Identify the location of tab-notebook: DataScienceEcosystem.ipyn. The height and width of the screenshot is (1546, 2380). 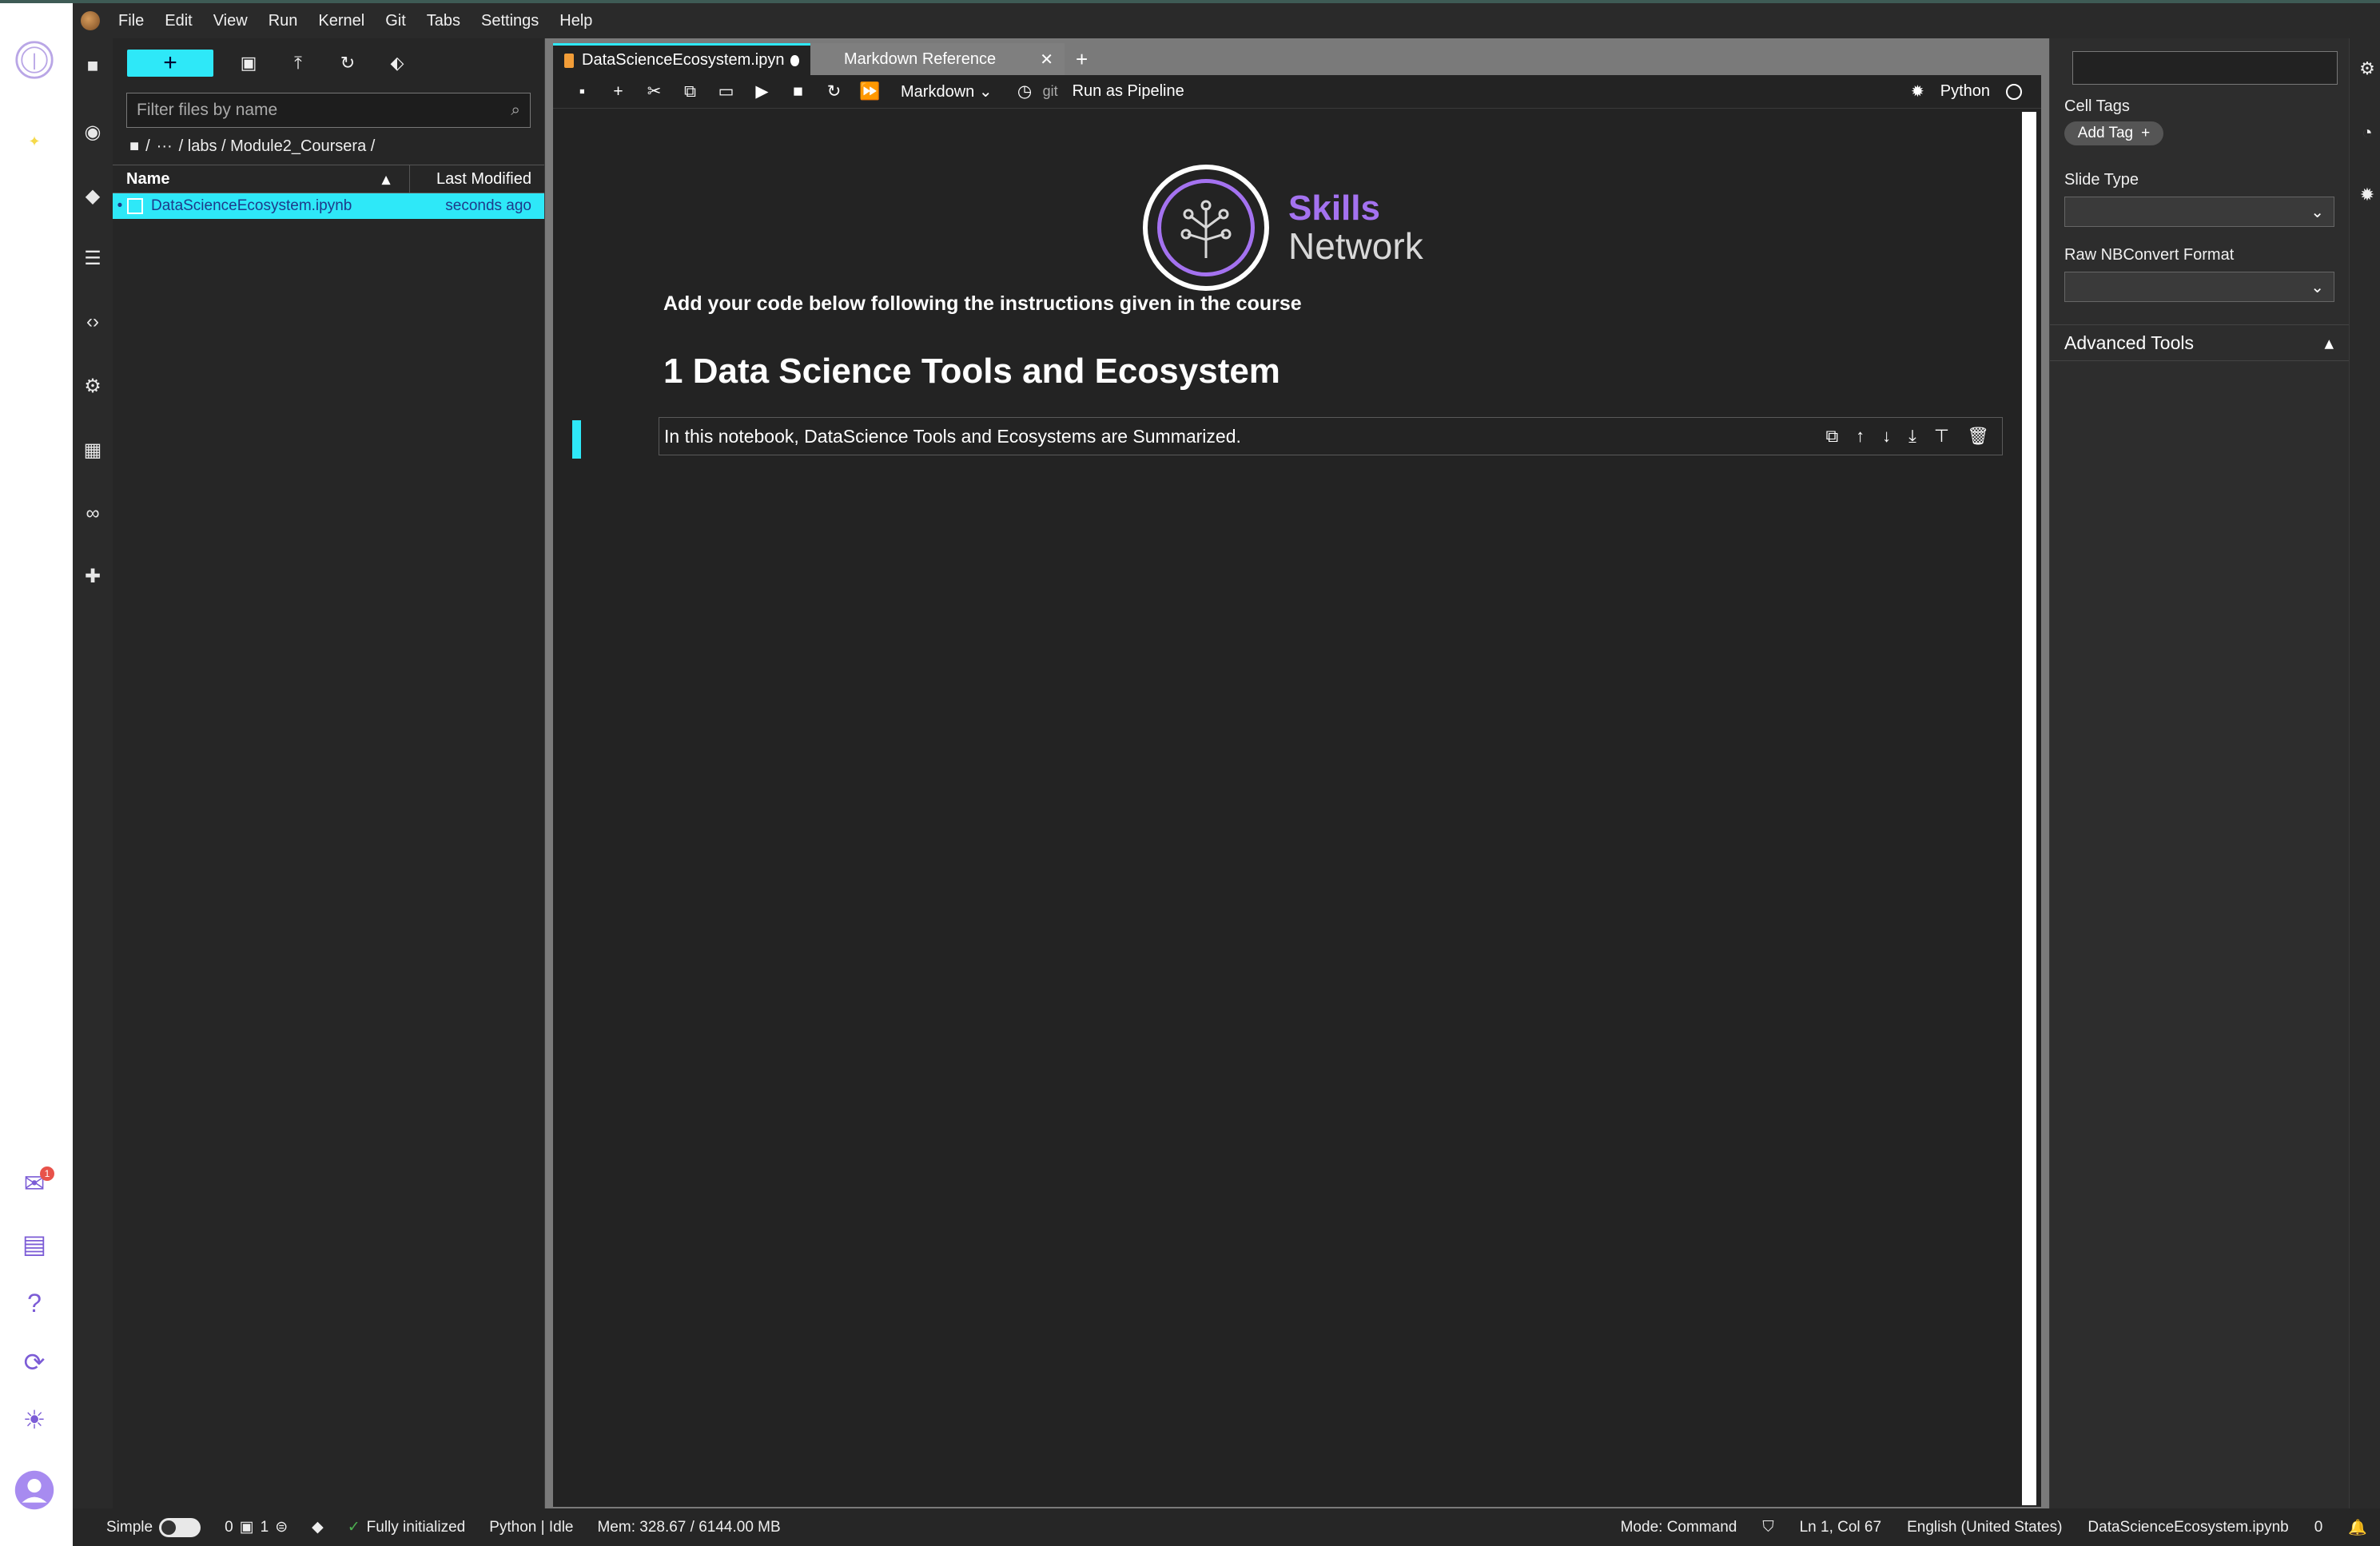
(681, 59).